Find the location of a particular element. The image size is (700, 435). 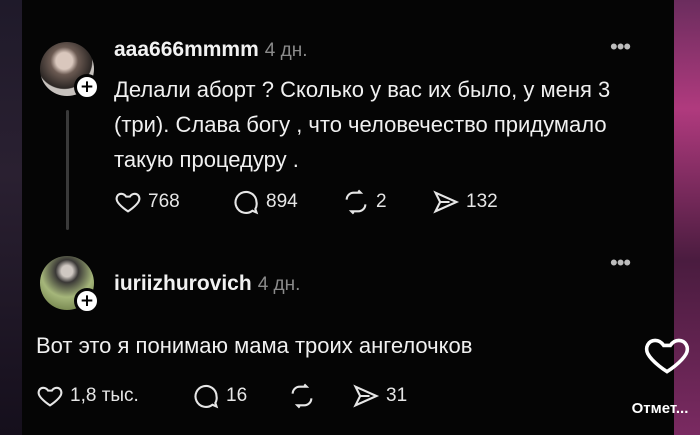

post-username: aaa666mmmm 4 дн. is located at coordinates (210, 50).